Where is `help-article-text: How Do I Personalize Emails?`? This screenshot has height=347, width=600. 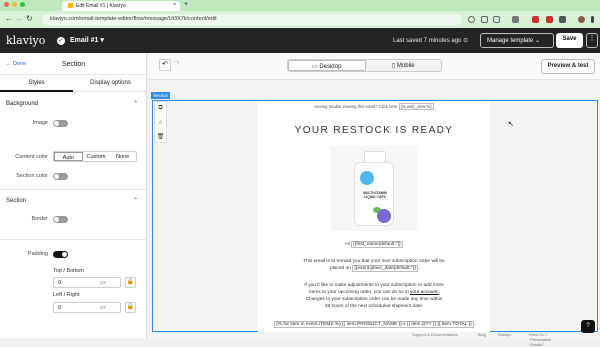
help-article-text: How Do I Personalize Emails? is located at coordinates (541, 339).